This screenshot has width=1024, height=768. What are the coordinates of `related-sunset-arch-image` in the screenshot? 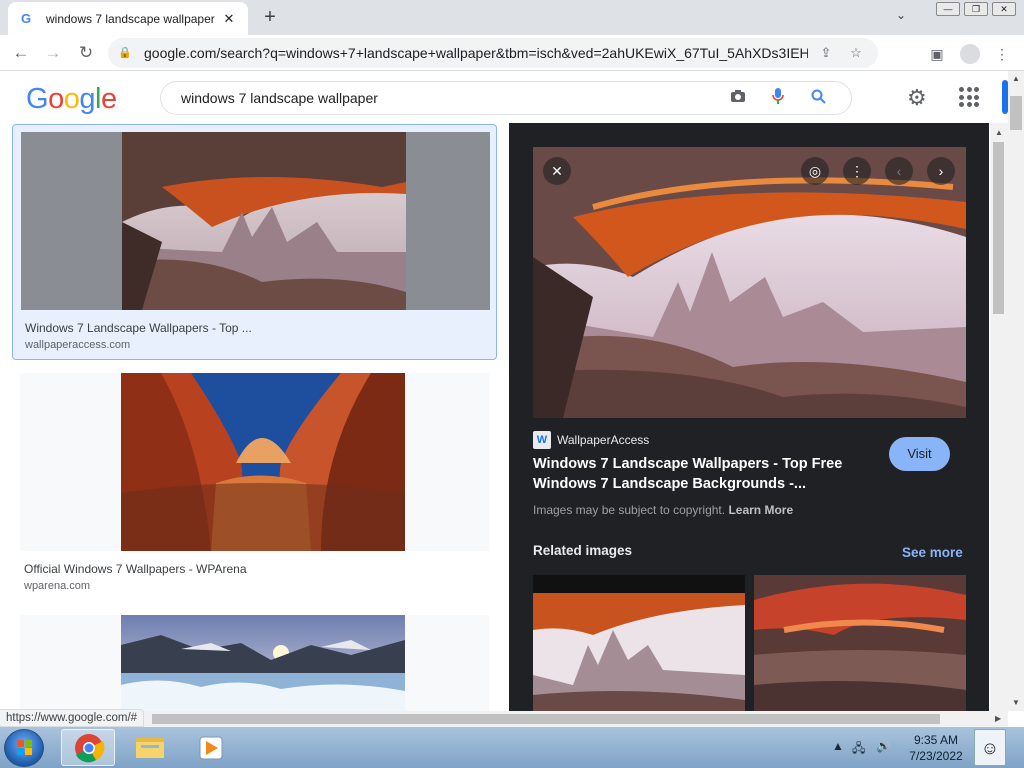 It's located at (860, 643).